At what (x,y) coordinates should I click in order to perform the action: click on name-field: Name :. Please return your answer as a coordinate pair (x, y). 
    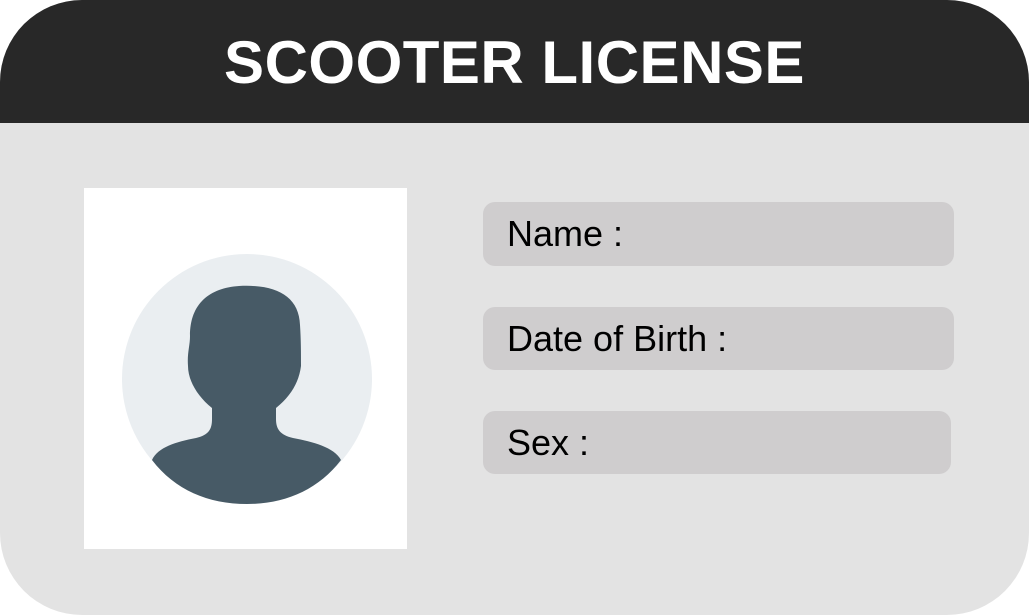
    Looking at the image, I should click on (718, 234).